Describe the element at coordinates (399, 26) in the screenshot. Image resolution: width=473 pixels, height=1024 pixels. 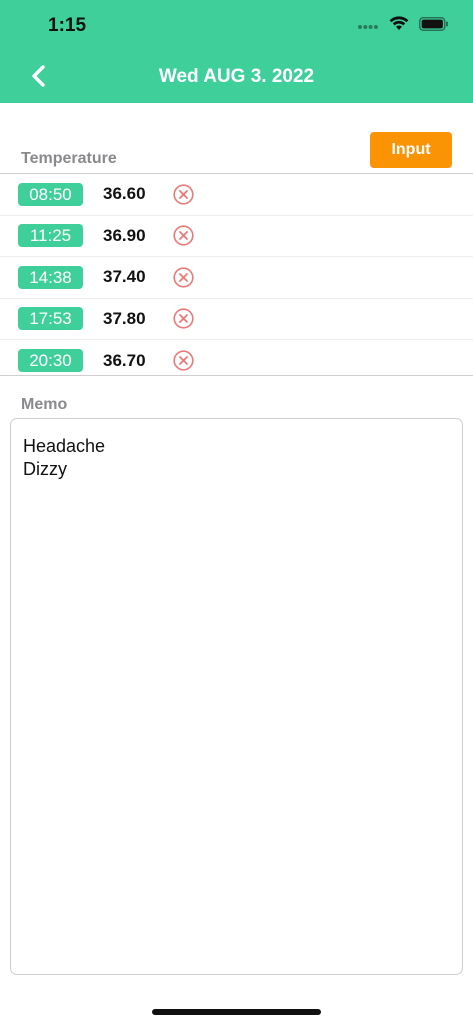
I see `wifi-icon` at that location.